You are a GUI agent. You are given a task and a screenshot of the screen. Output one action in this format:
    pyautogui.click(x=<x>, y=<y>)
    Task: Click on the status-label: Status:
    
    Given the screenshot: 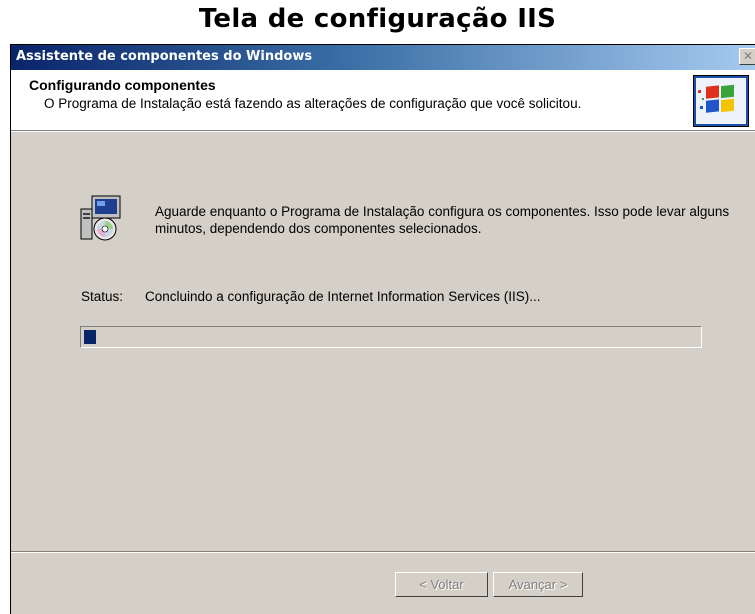 What is the action you would take?
    pyautogui.click(x=102, y=296)
    